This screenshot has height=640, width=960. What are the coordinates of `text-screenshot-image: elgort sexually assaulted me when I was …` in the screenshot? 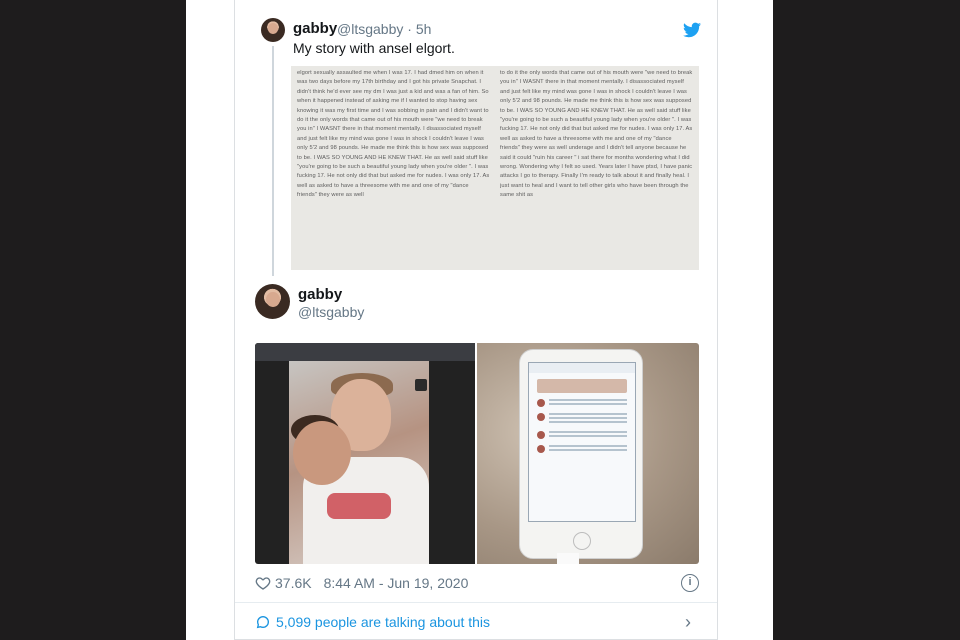 It's located at (495, 168).